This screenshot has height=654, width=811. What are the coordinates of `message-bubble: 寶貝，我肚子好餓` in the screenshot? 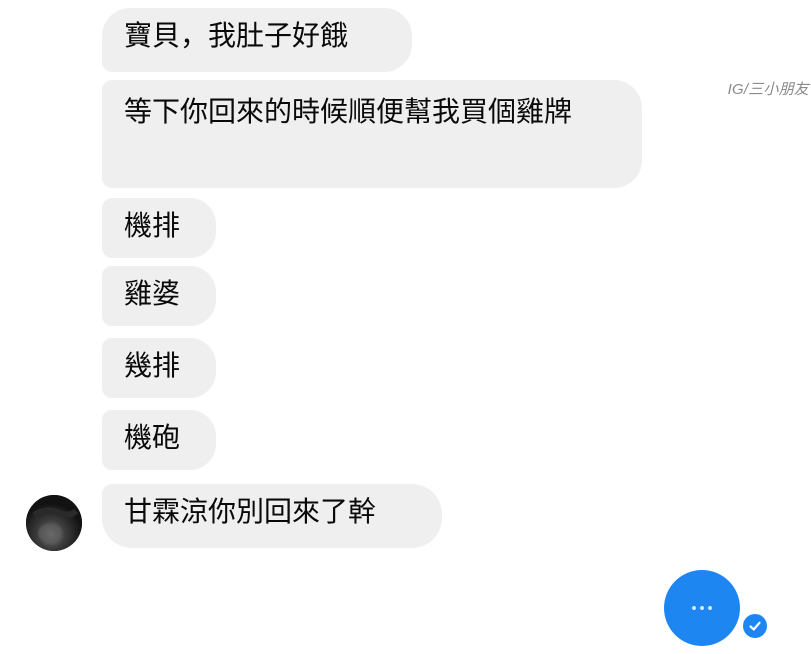 It's located at (257, 40).